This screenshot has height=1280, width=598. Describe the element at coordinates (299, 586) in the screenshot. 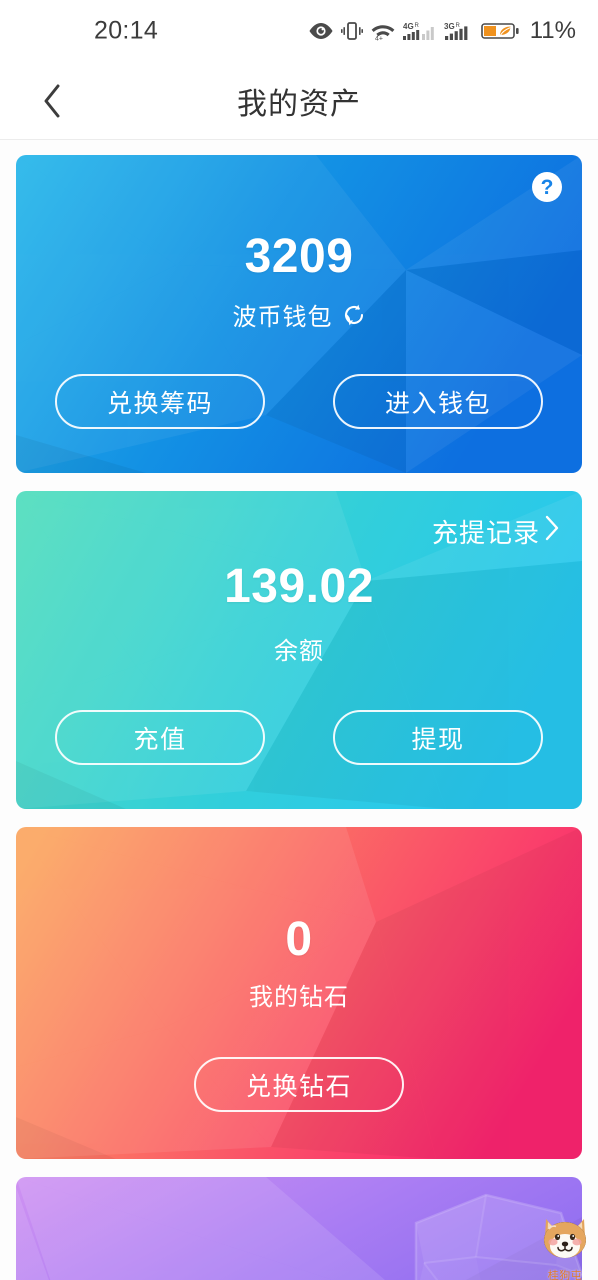

I see `balance-amount: 139.02` at that location.